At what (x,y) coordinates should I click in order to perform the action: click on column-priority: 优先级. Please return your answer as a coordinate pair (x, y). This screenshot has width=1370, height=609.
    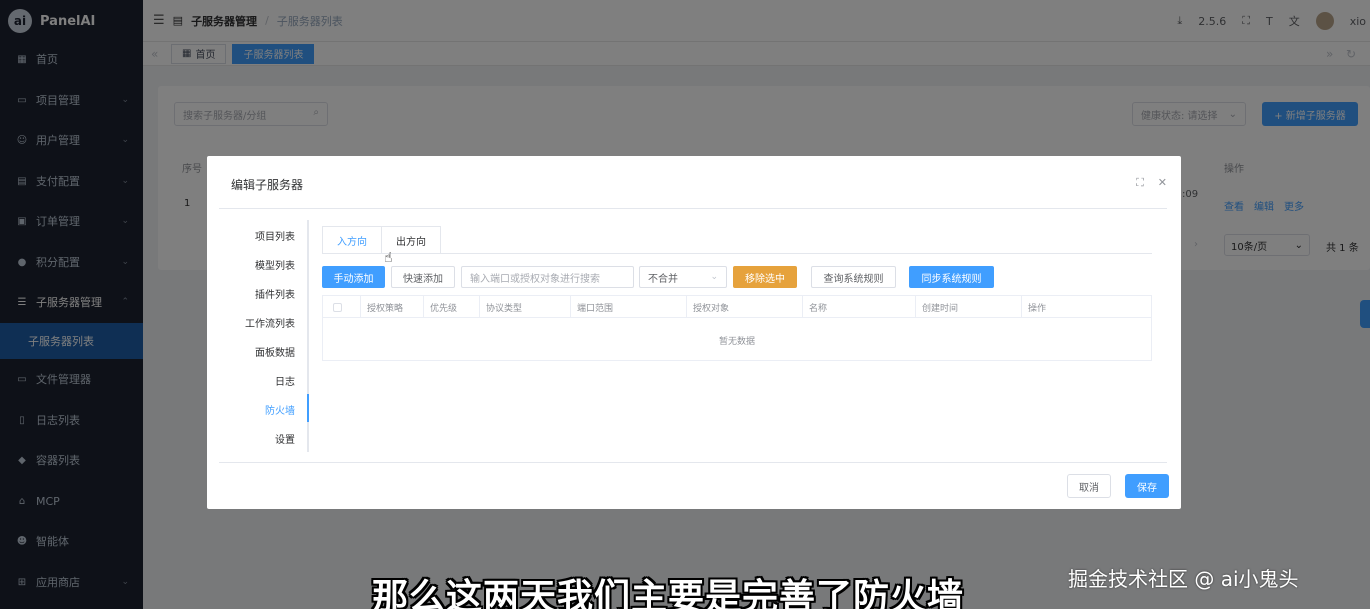
    Looking at the image, I should click on (452, 307).